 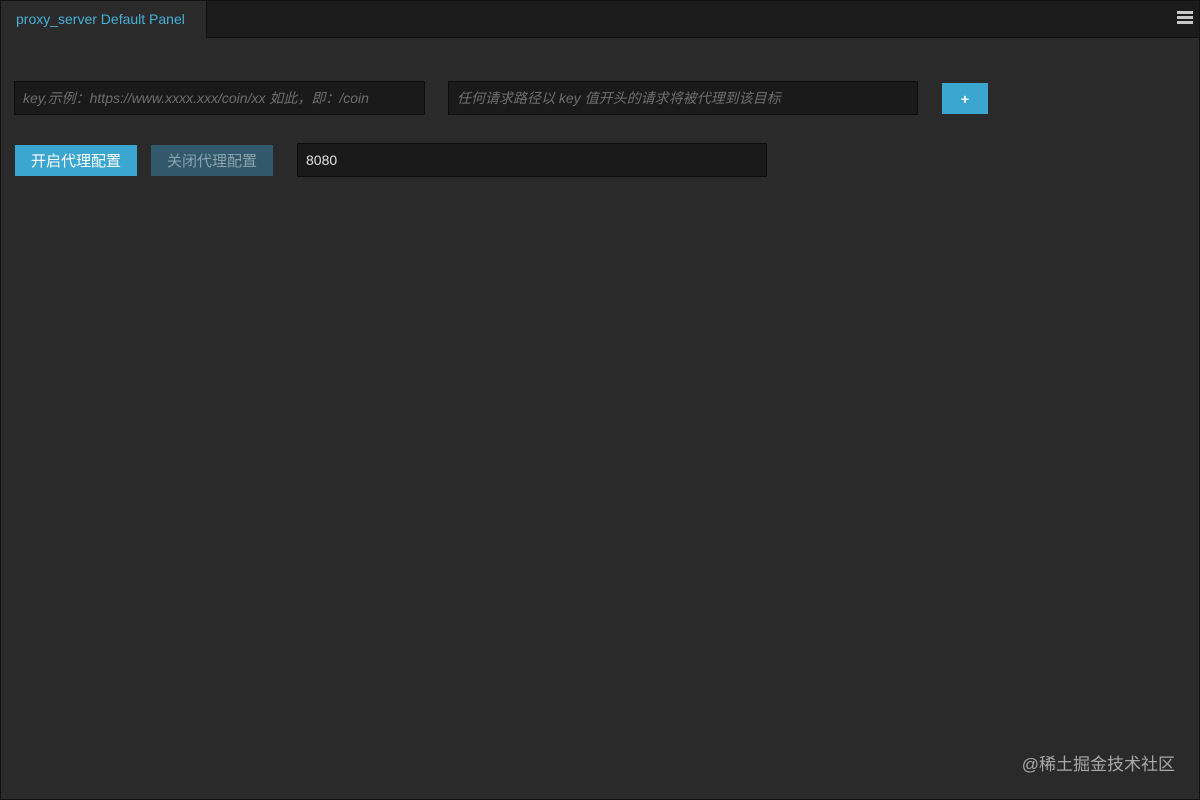 What do you see at coordinates (600, 19) in the screenshot?
I see `tab-bar: proxy_server Default Panel` at bounding box center [600, 19].